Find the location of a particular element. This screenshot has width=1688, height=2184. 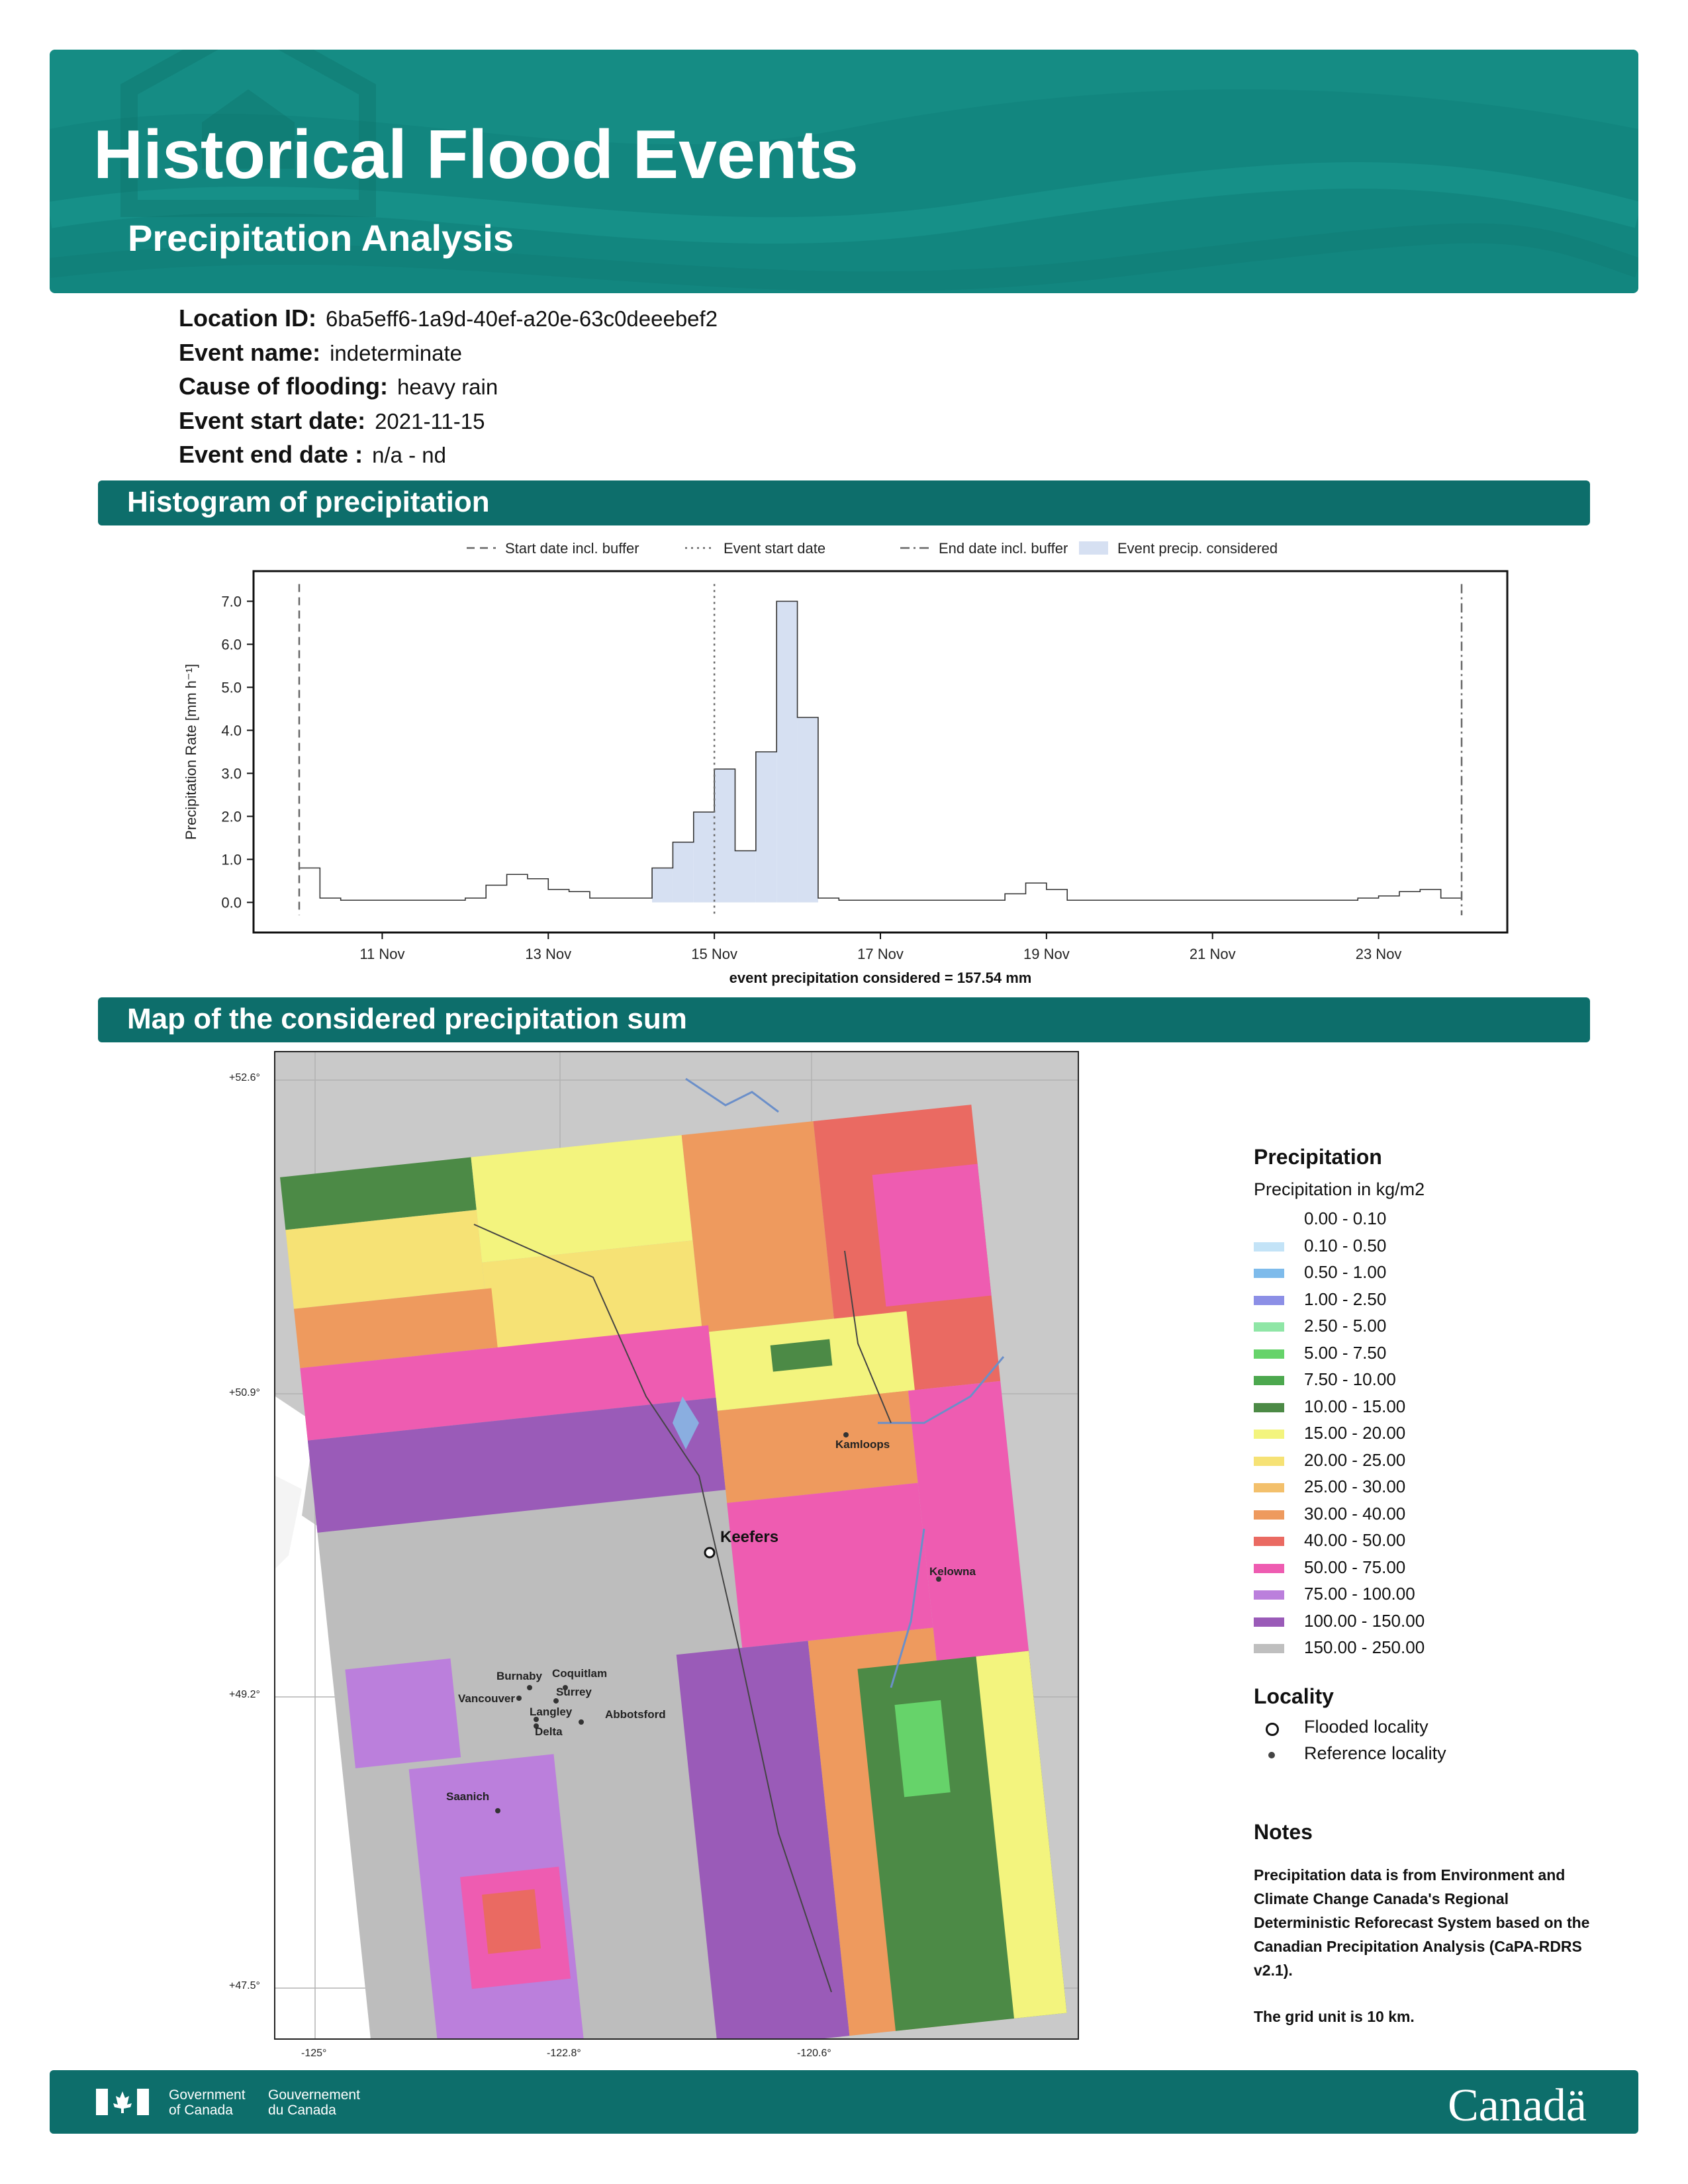

lat-label-50-9: +50.9° is located at coordinates (244, 1393).